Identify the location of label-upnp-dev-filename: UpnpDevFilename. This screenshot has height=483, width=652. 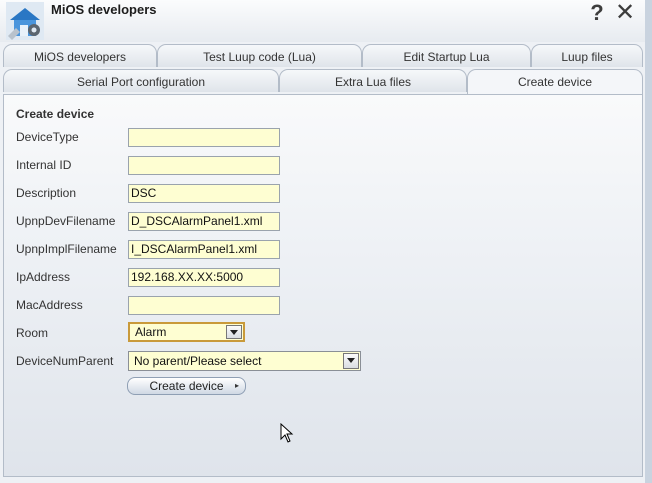
(66, 221).